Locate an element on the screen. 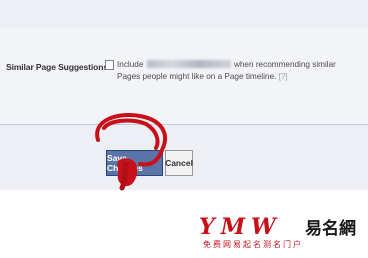 This screenshot has width=368, height=258. watermark-tagline: 免费网易起名测名门户 is located at coordinates (253, 244).